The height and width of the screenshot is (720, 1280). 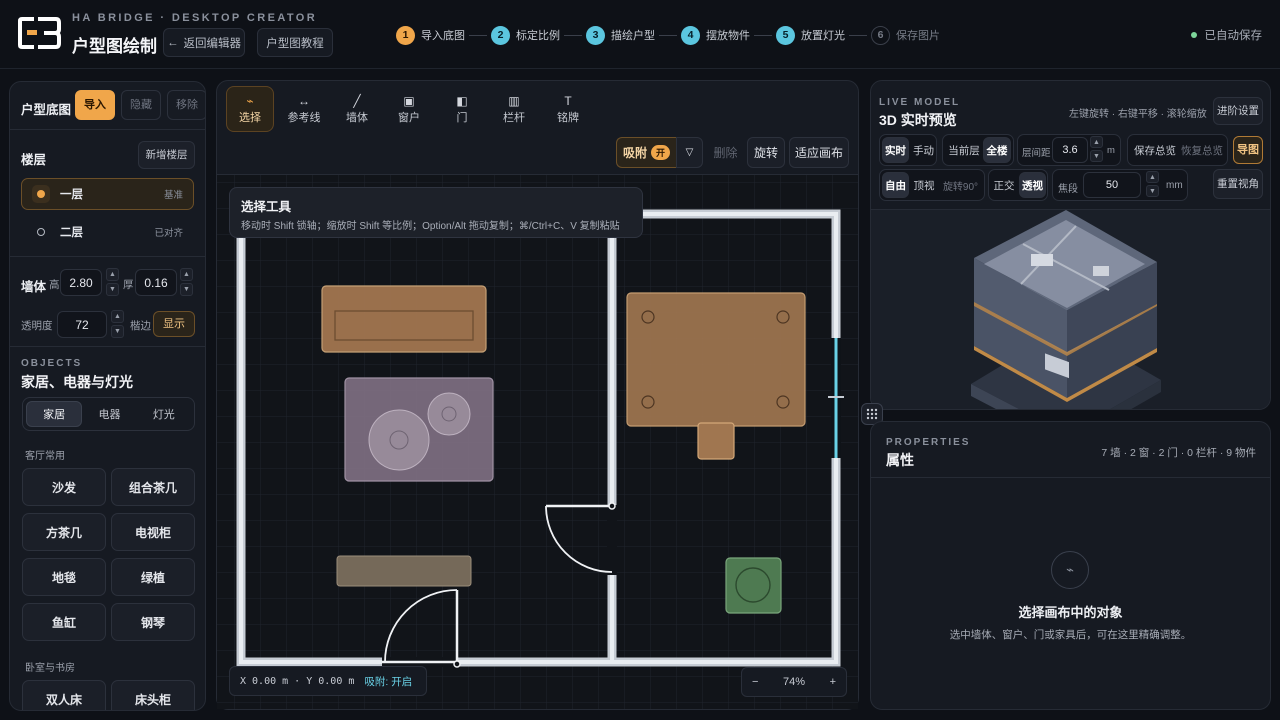 What do you see at coordinates (810, 35) in the screenshot?
I see `step-5: 5 放置灯光` at bounding box center [810, 35].